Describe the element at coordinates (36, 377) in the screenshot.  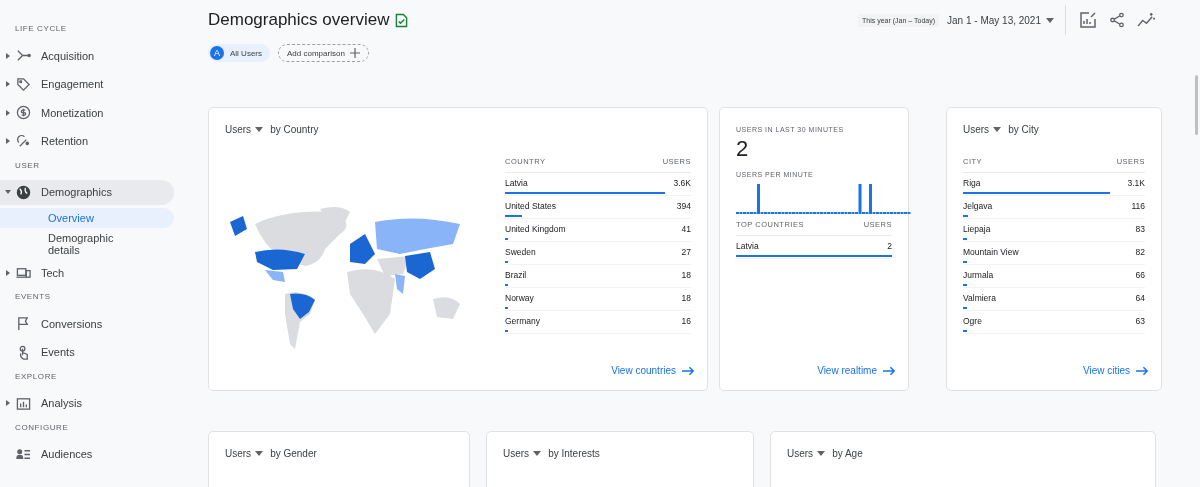
I see `section-heading: EXPLORE` at that location.